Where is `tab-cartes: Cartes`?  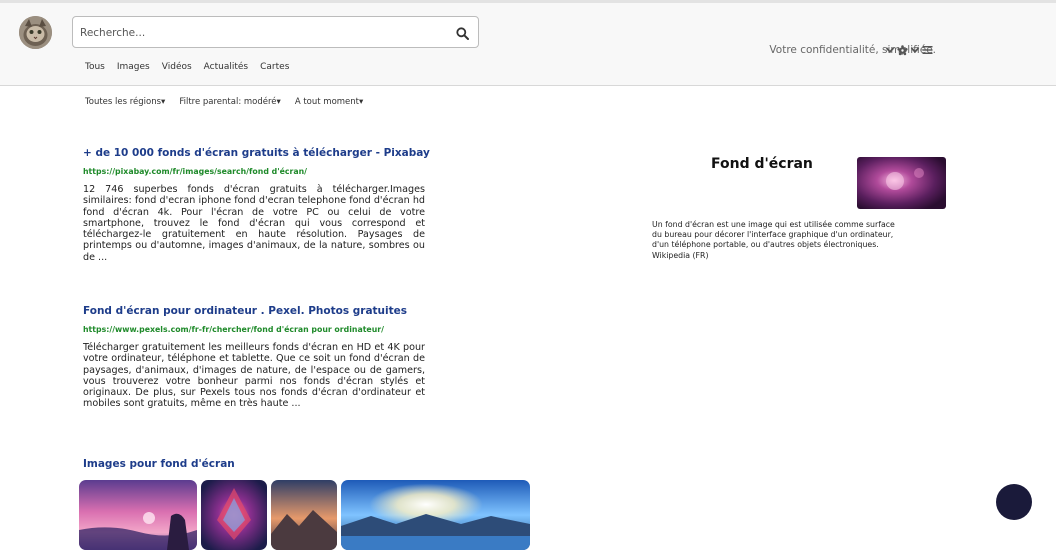
tab-cartes: Cartes is located at coordinates (274, 67).